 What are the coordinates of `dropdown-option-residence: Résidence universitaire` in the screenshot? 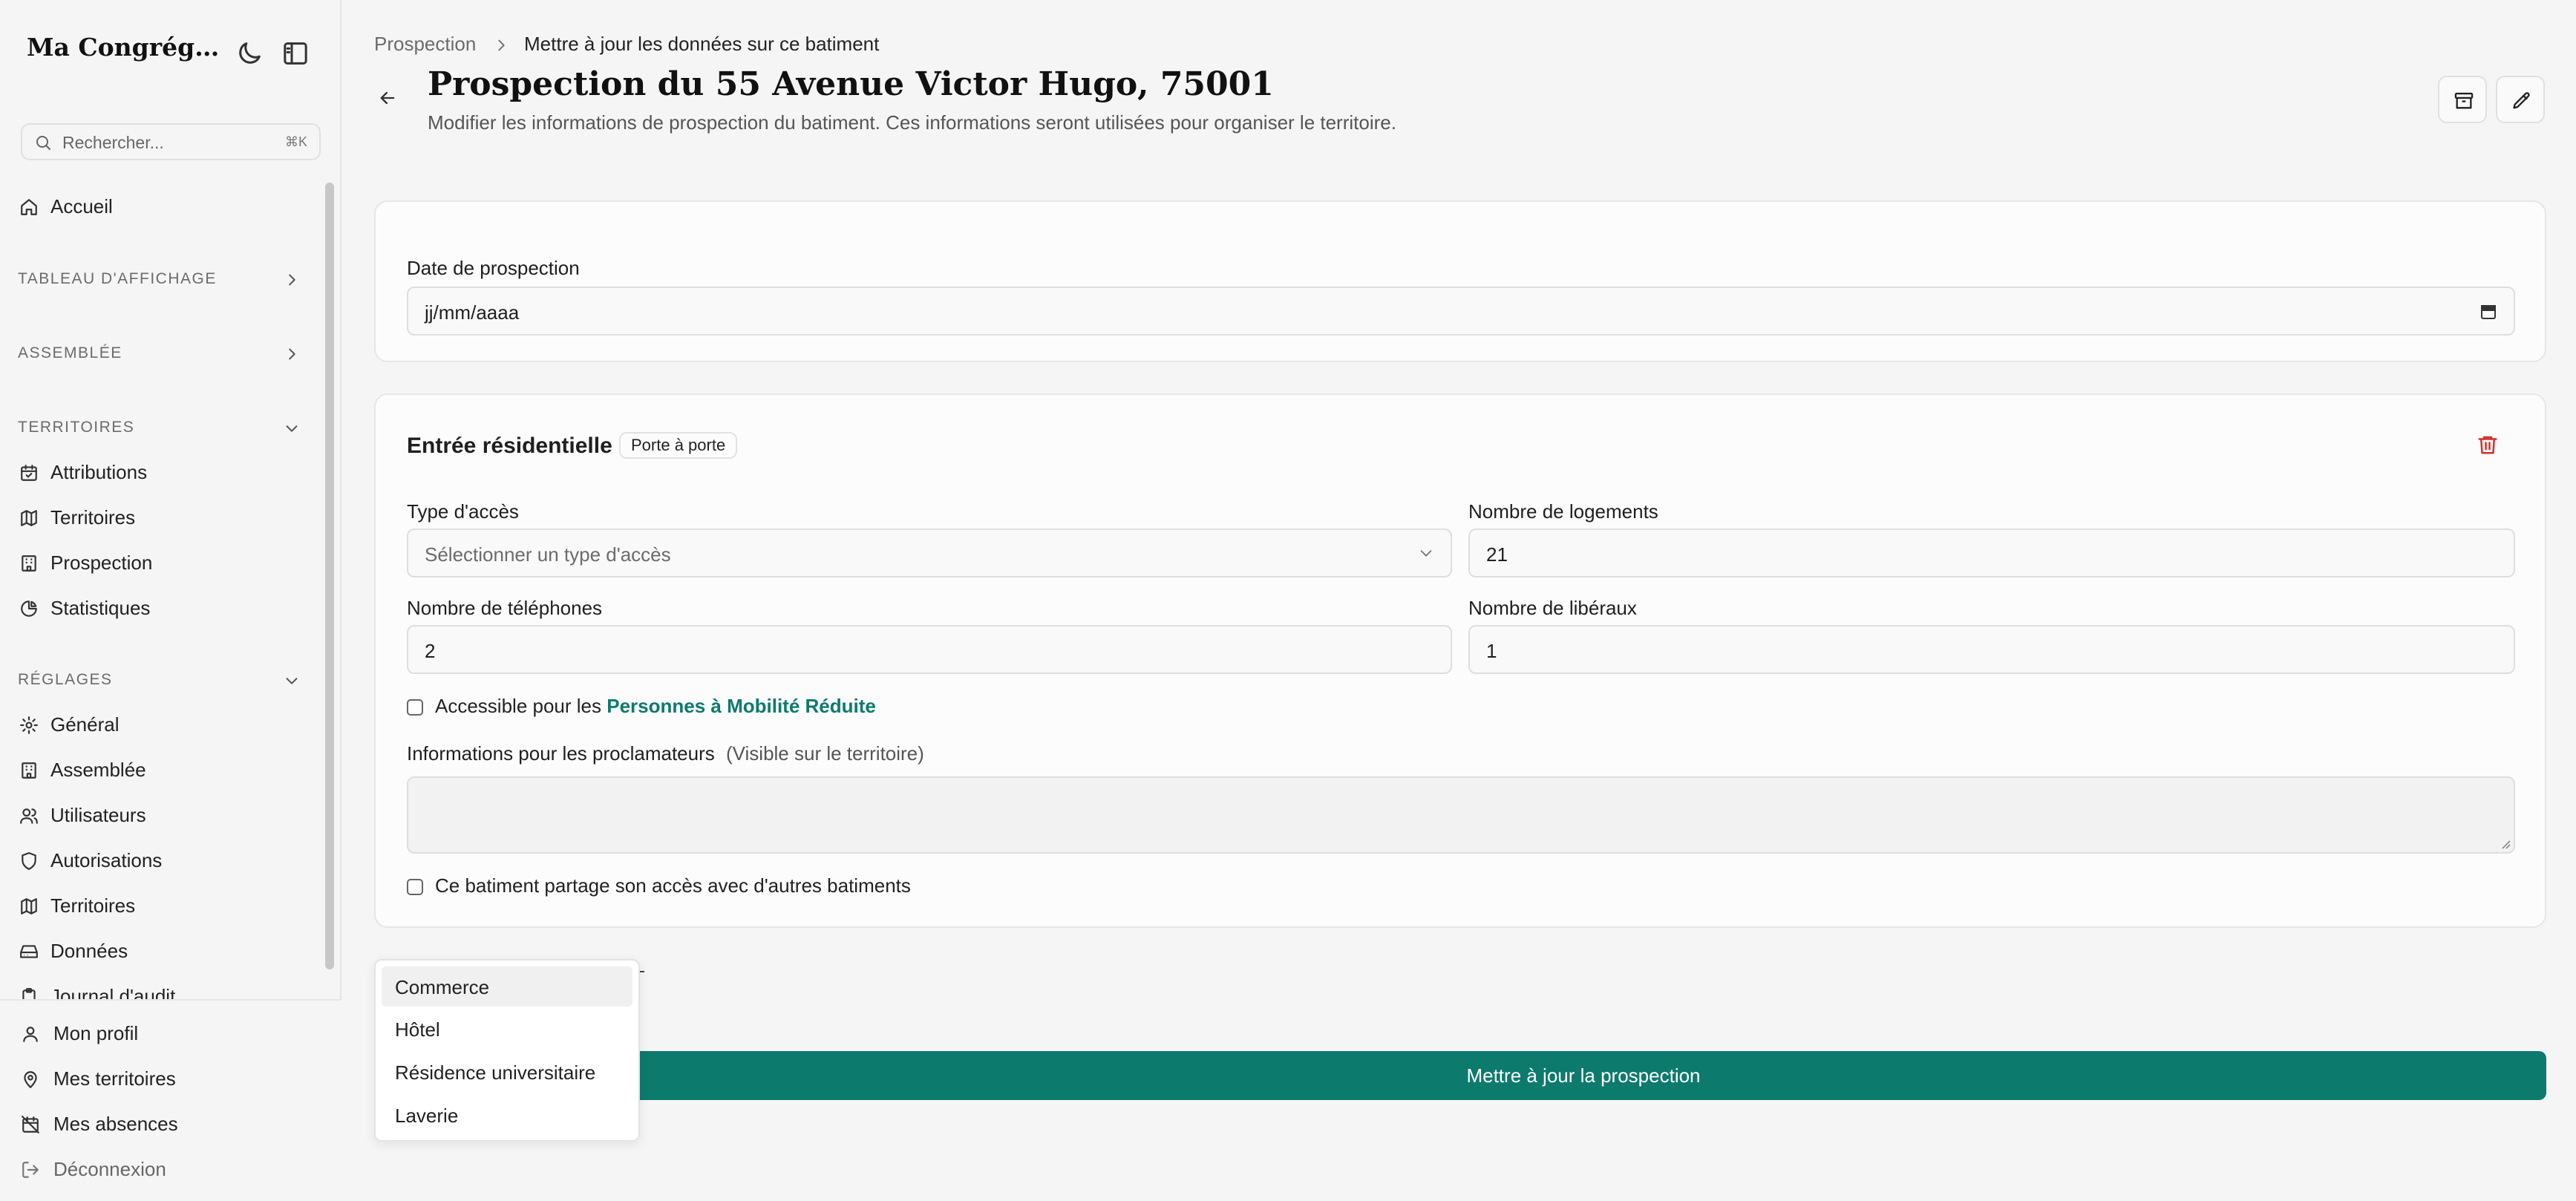 It's located at (507, 1072).